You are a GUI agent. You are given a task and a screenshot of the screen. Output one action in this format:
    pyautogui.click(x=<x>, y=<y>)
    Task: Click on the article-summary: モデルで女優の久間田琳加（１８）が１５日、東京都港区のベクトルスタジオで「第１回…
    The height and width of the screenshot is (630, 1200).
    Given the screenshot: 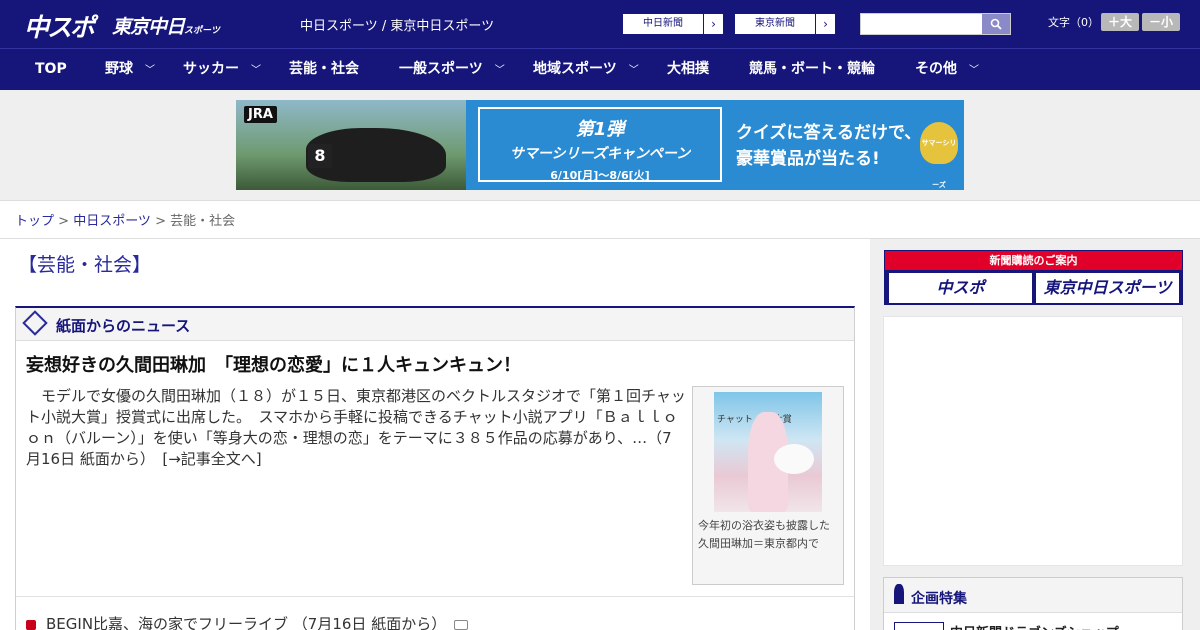 What is the action you would take?
    pyautogui.click(x=356, y=427)
    